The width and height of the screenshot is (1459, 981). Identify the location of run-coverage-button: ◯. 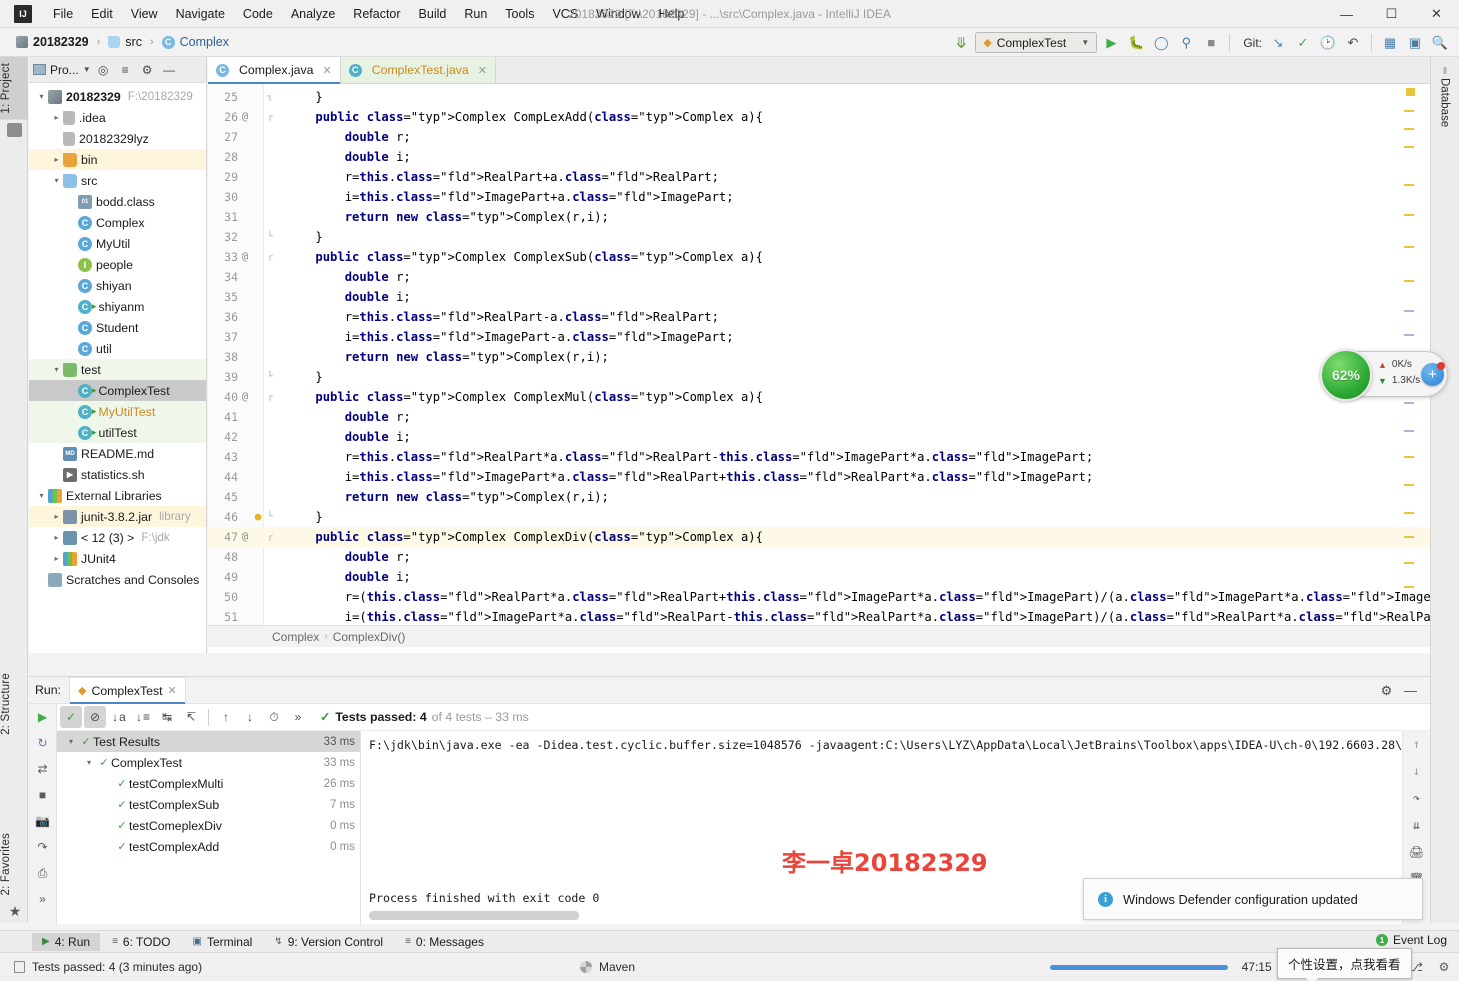
(1161, 43).